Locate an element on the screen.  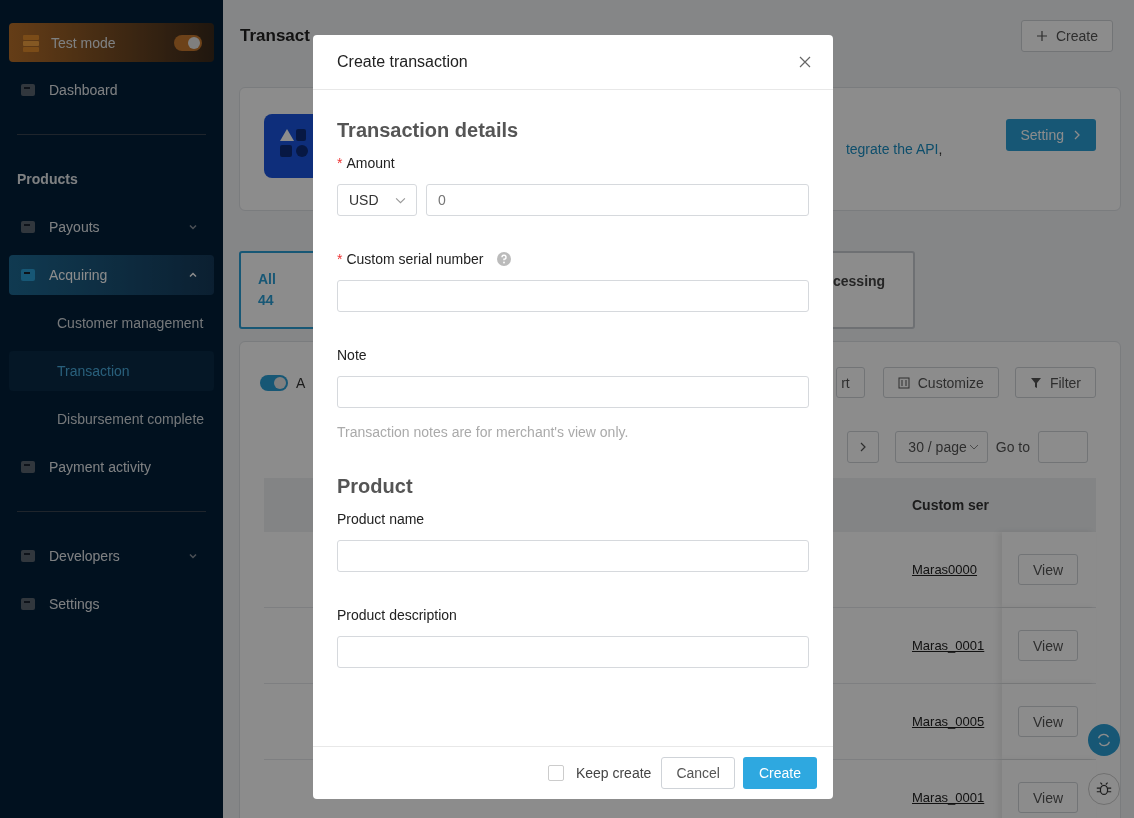
page-input is located at coordinates (1063, 447).